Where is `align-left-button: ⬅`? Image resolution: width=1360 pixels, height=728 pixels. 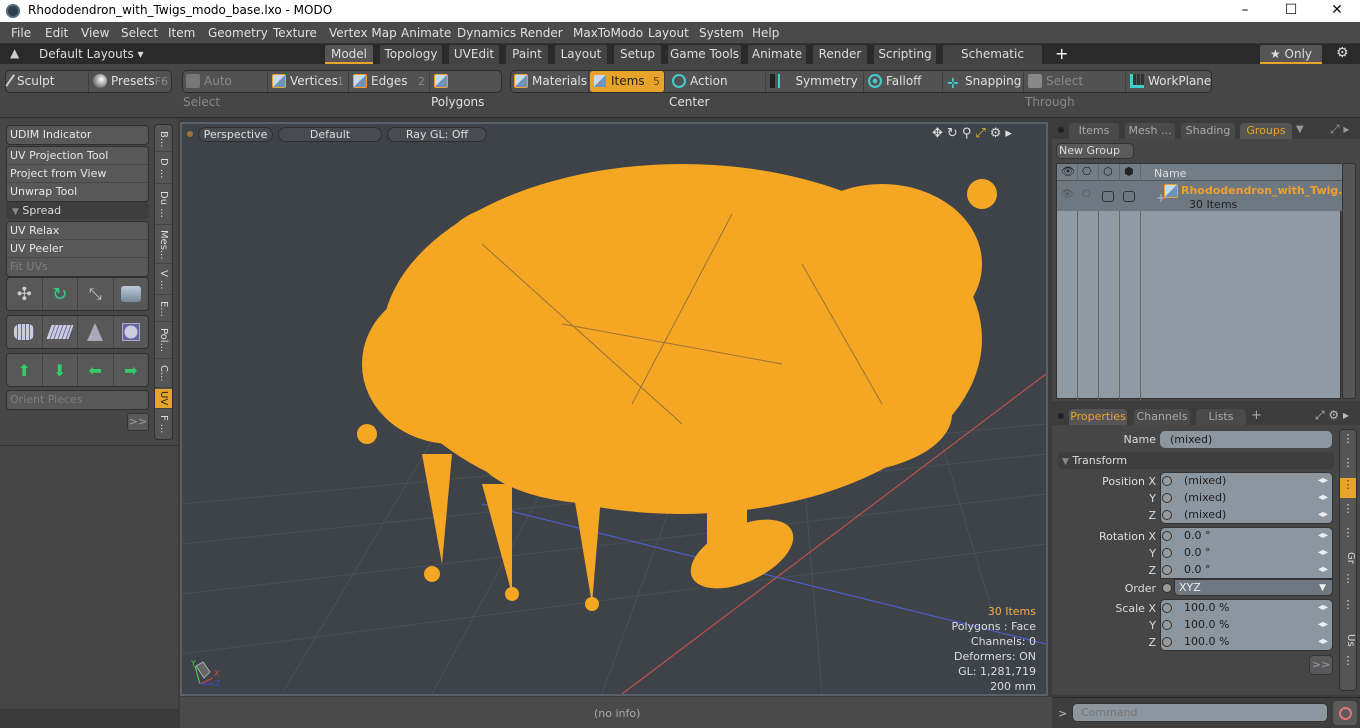 align-left-button: ⬅ is located at coordinates (96, 370).